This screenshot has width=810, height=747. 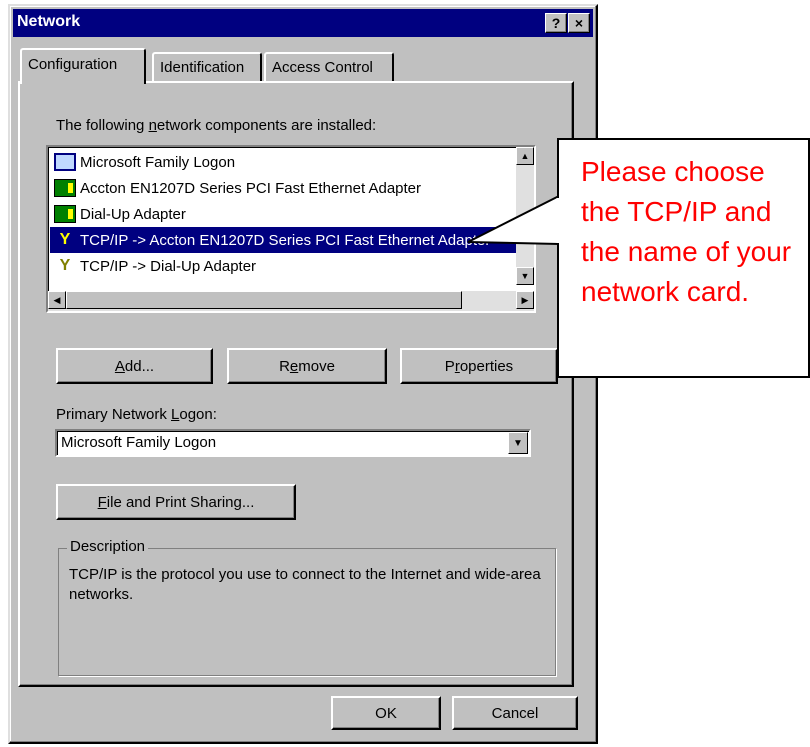 What do you see at coordinates (139, 442) in the screenshot?
I see `primary-logon-value: Microsoft Family Logon` at bounding box center [139, 442].